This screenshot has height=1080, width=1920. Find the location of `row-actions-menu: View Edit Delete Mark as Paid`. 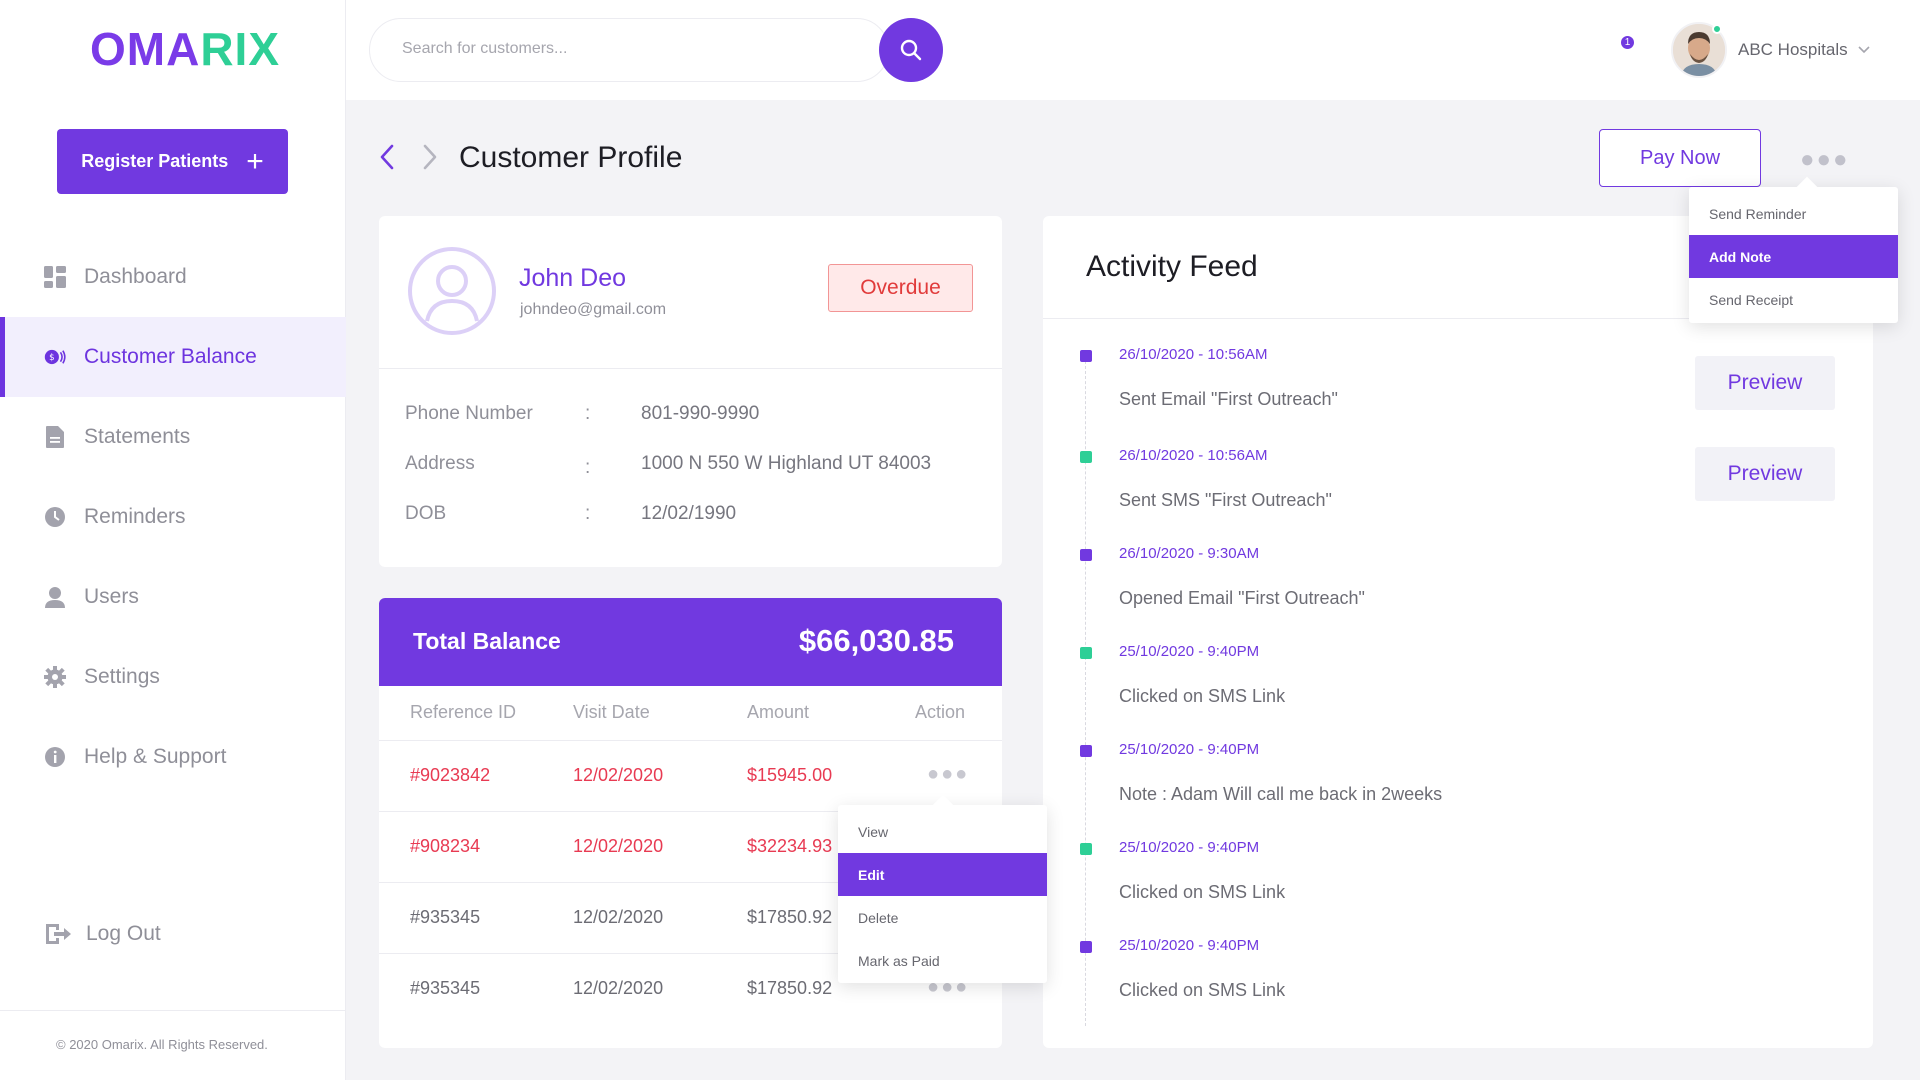

row-actions-menu: View Edit Delete Mark as Paid is located at coordinates (942, 888).